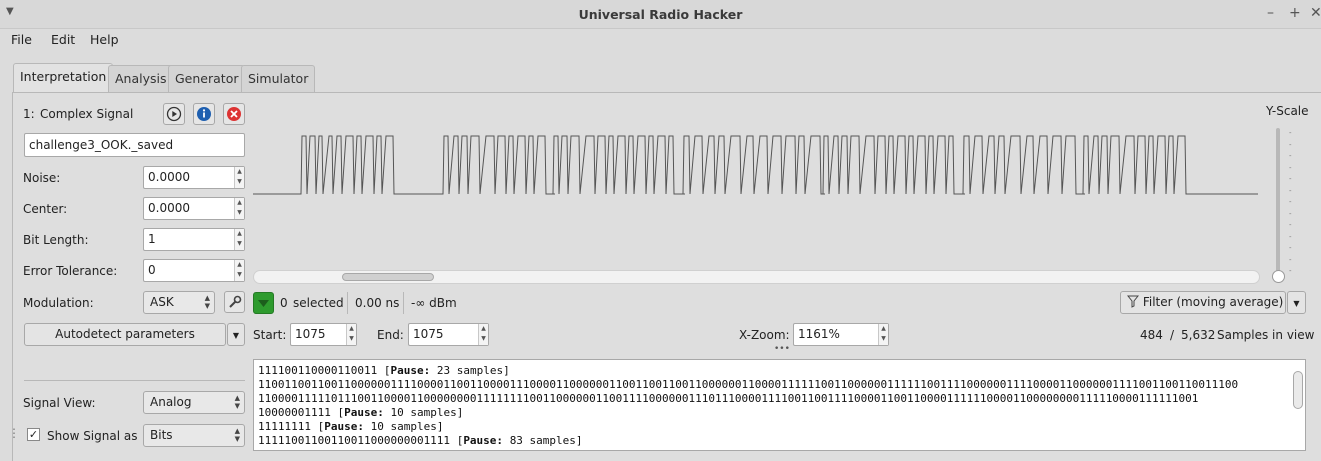 The width and height of the screenshot is (1321, 461). What do you see at coordinates (194, 239) in the screenshot?
I see `bit-length-spinbox: 1 ▲ ▼` at bounding box center [194, 239].